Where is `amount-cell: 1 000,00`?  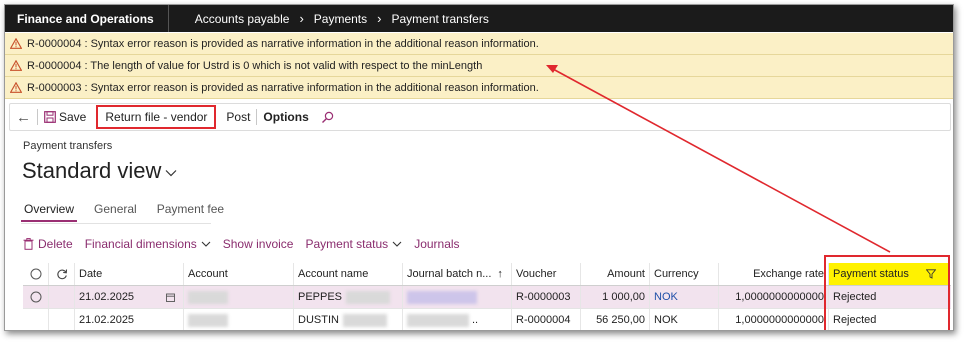
amount-cell: 1 000,00 is located at coordinates (615, 297).